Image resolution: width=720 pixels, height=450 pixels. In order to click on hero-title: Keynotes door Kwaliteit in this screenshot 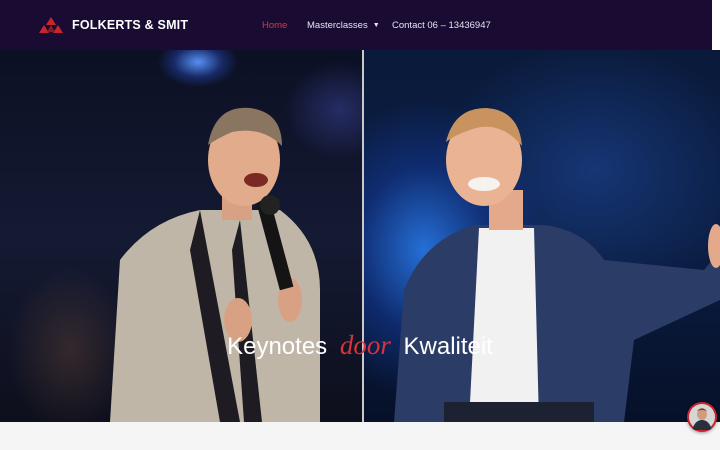, I will do `click(360, 345)`.